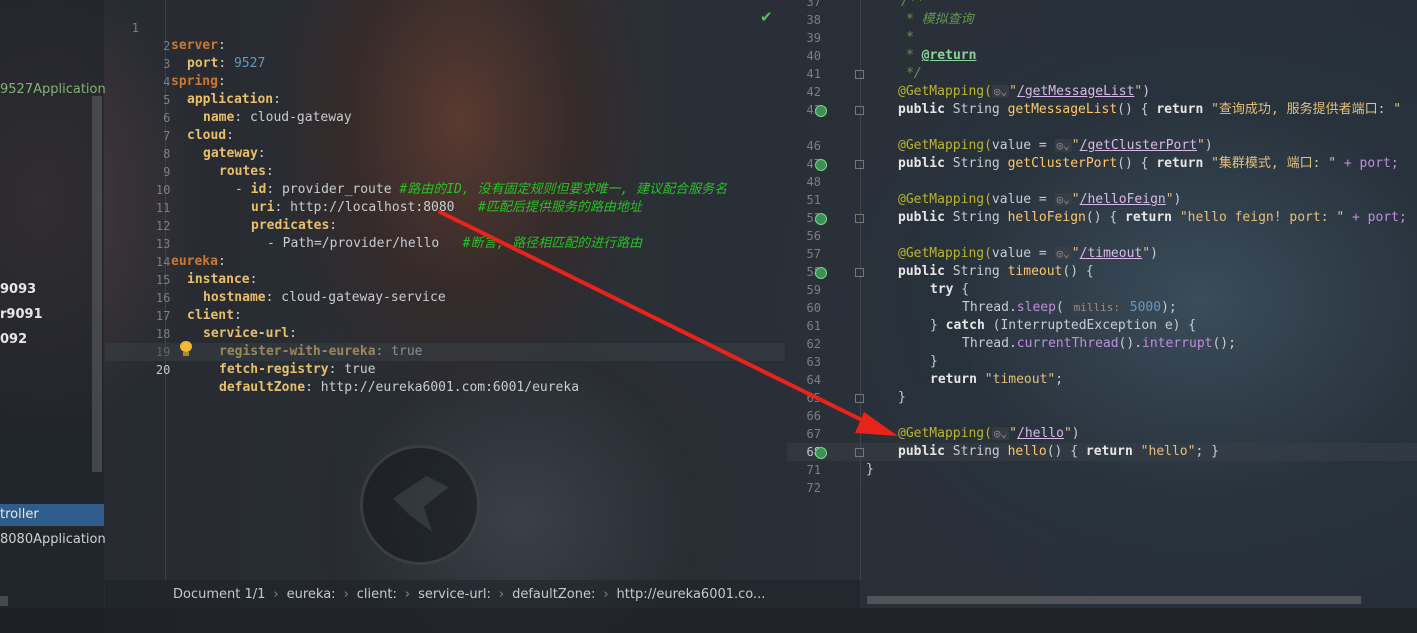 The image size is (1417, 633). What do you see at coordinates (913, 4) in the screenshot?
I see `doc-comment: /**` at bounding box center [913, 4].